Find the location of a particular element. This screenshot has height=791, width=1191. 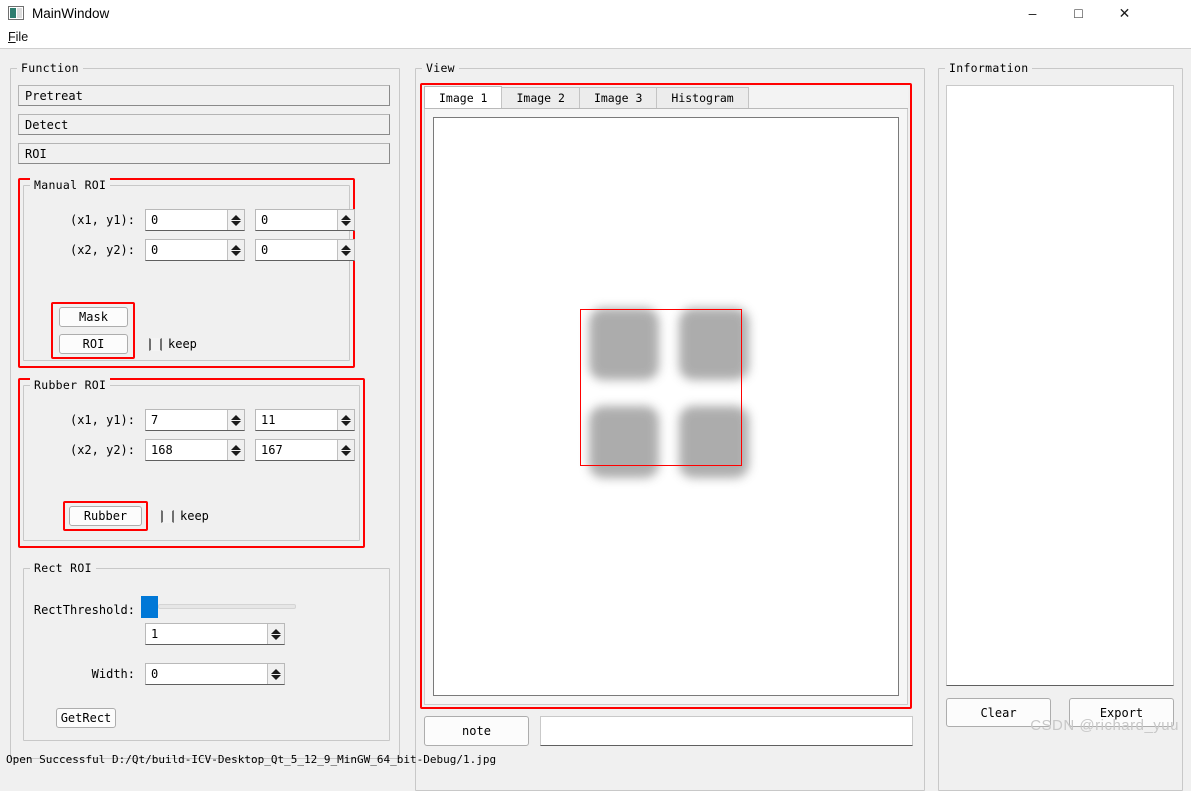

mask-button-label: Mask is located at coordinates (93, 317).